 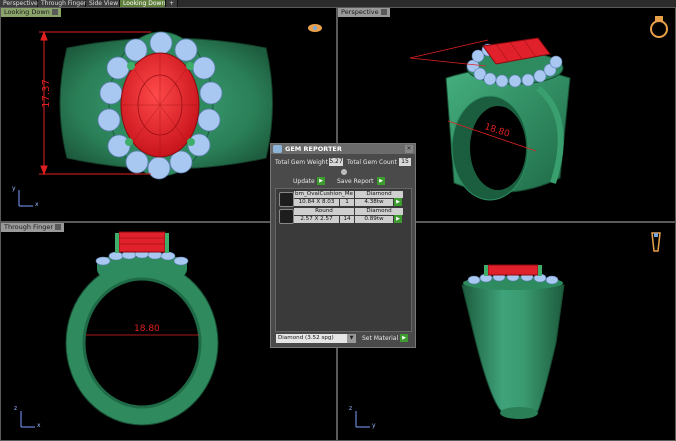 I want to click on tab-through-finger: Through Finger, so click(x=62, y=3).